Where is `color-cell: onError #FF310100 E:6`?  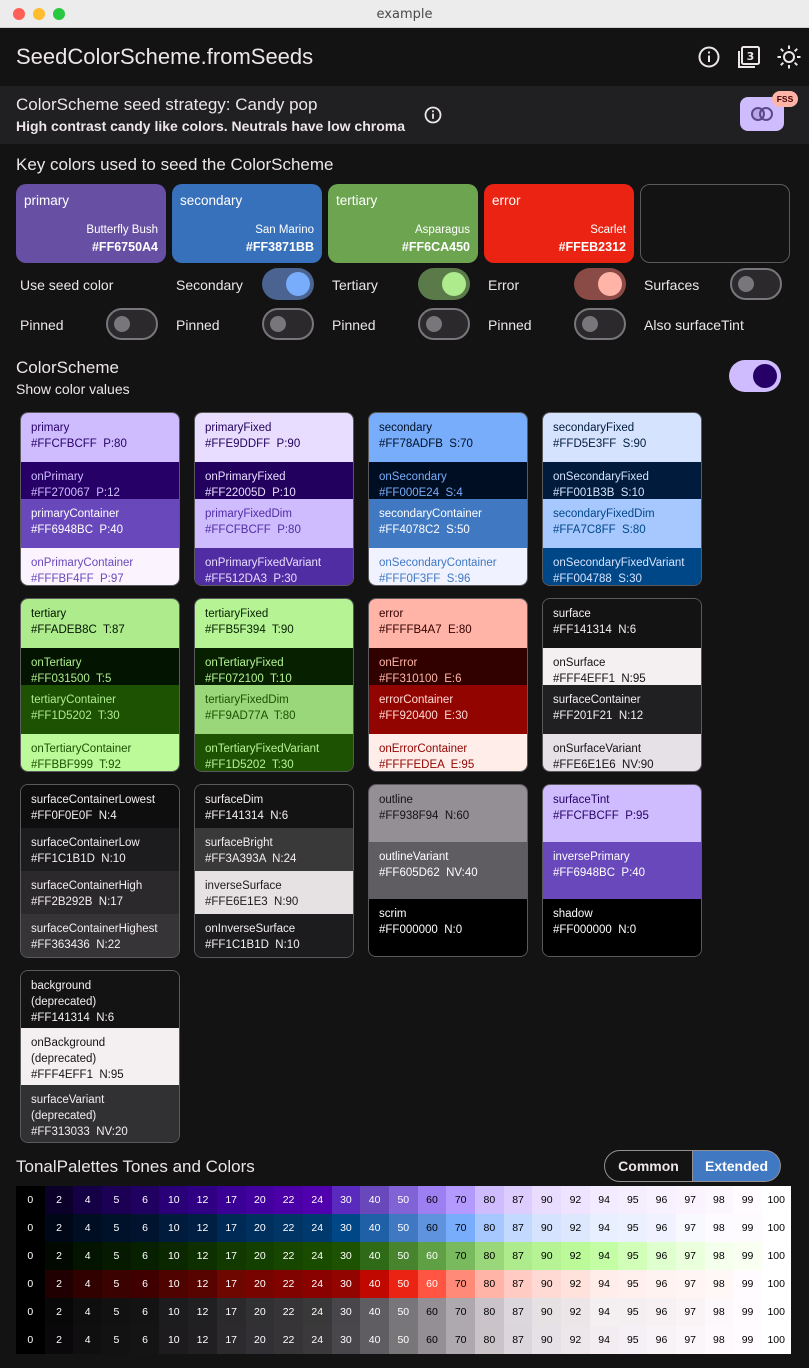 color-cell: onError #FF310100 E:6 is located at coordinates (448, 666).